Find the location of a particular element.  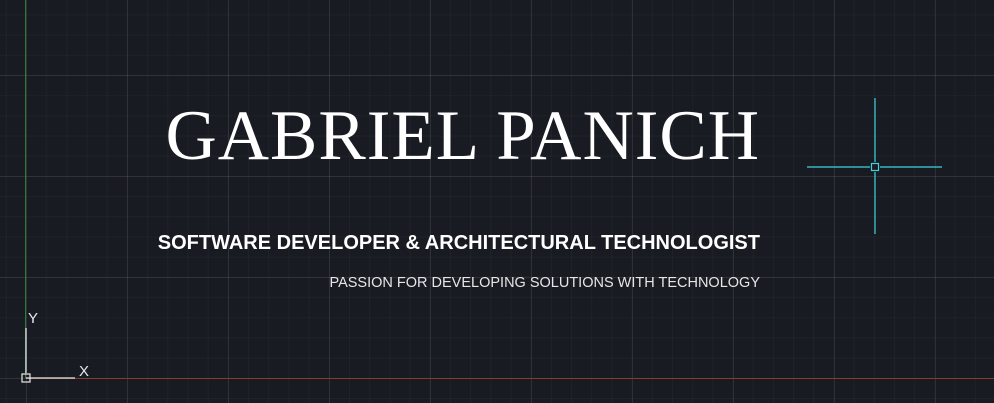

crosshair-cursor-icon is located at coordinates (874, 166).